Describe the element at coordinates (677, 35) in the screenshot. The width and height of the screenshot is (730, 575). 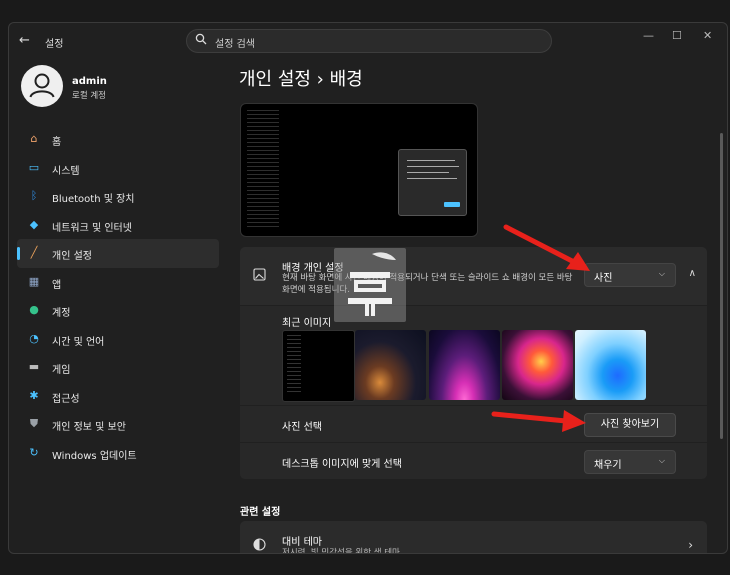
I see `maximize-icon: ☐` at that location.